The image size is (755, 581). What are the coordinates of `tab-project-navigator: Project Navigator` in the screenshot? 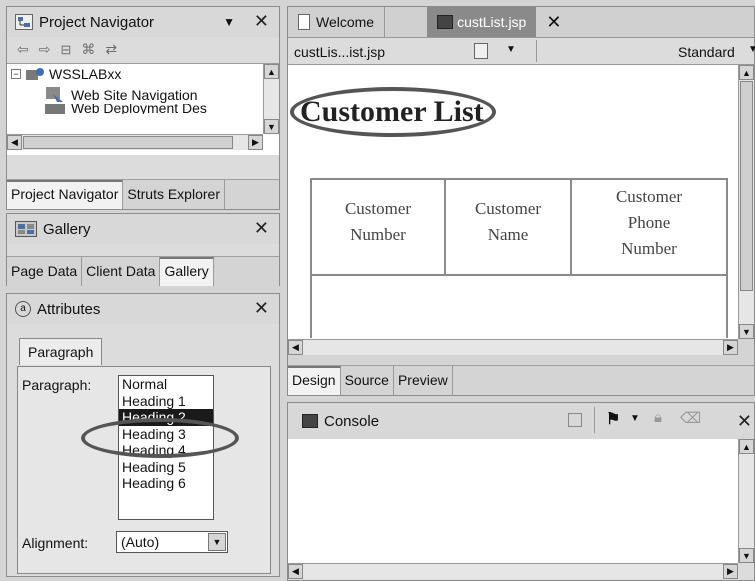 It's located at (65, 194).